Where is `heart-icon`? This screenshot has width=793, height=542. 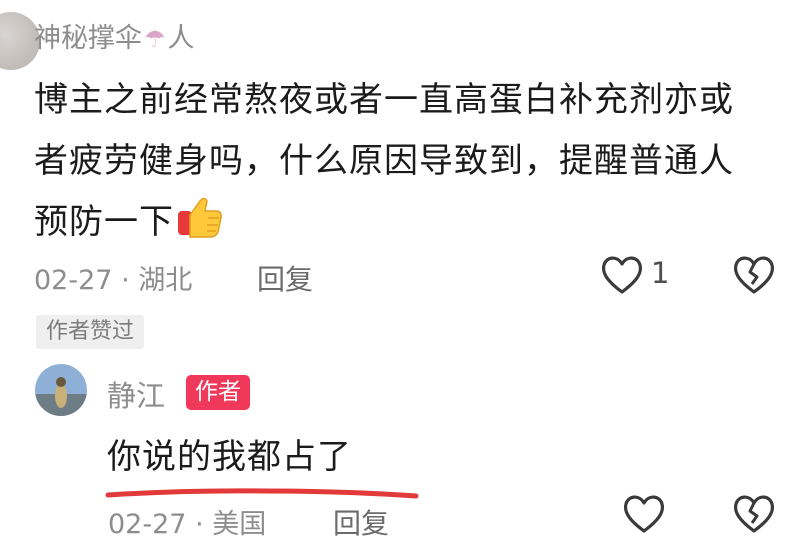 heart-icon is located at coordinates (622, 278).